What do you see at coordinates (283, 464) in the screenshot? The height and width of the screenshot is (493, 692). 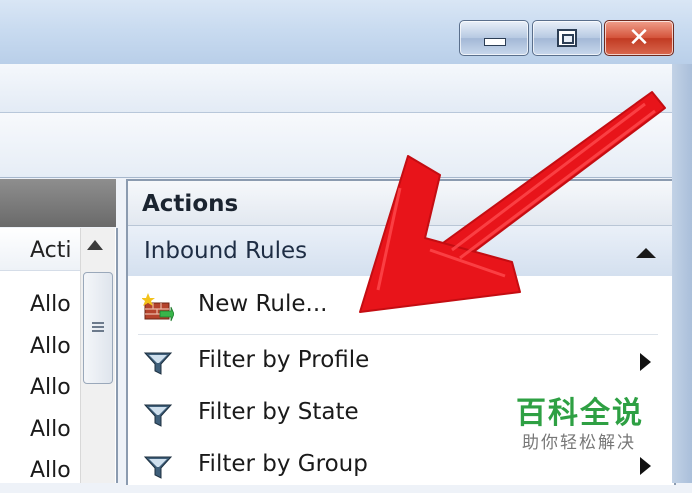 I see `action-label: Filter by Group` at bounding box center [283, 464].